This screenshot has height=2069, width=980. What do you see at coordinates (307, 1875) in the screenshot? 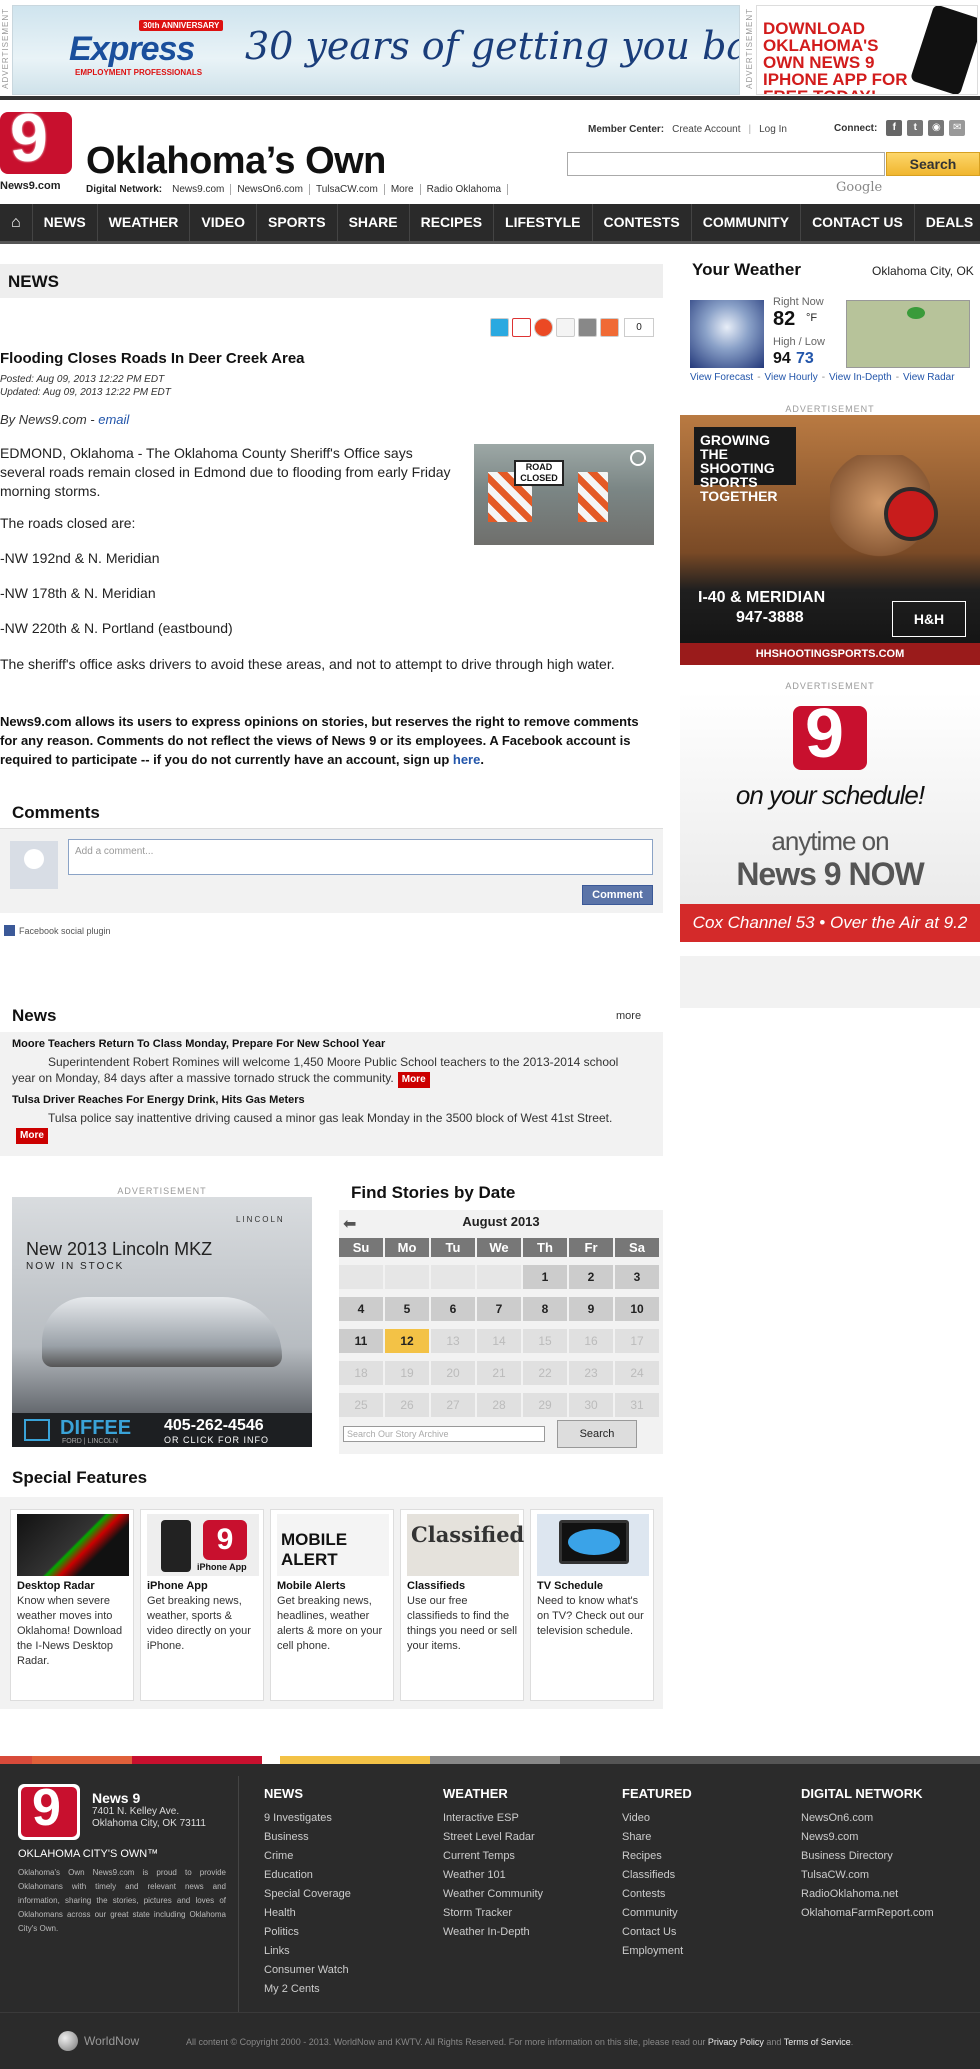
I see `footer-link: Education` at bounding box center [307, 1875].